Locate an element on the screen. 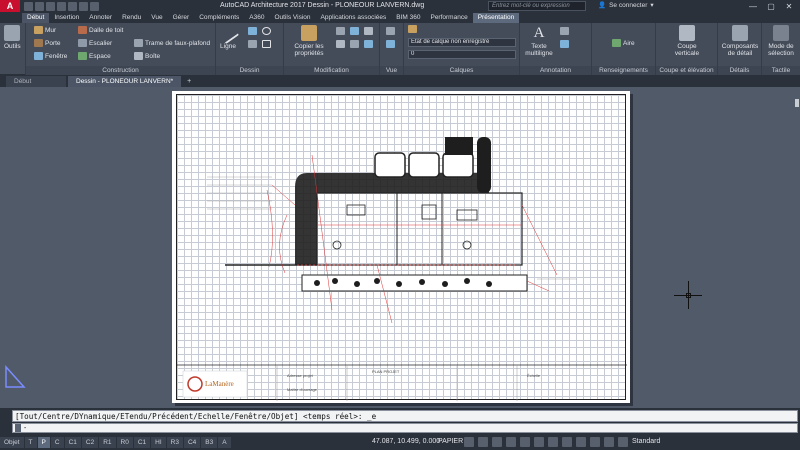 The width and height of the screenshot is (800, 450). fenetre-button: Fenêtre is located at coordinates (50, 56).